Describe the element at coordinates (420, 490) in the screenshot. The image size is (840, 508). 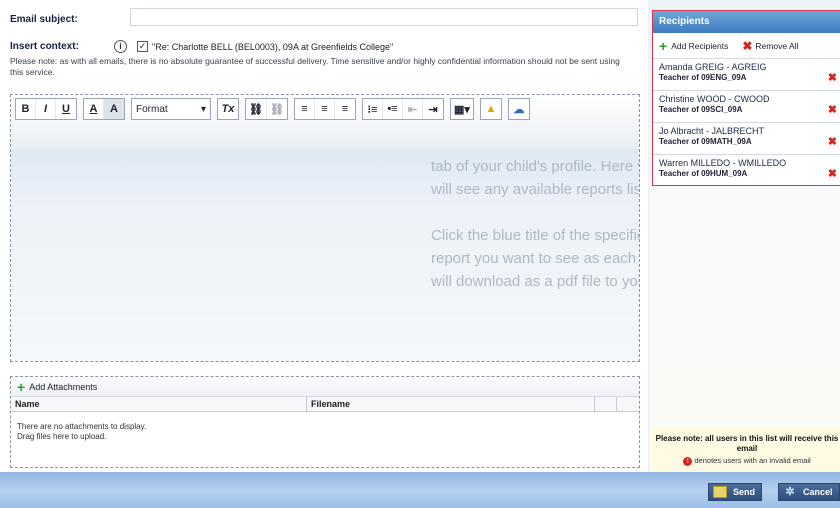
I see `dialog-footer: Send ✲ Cancel` at that location.